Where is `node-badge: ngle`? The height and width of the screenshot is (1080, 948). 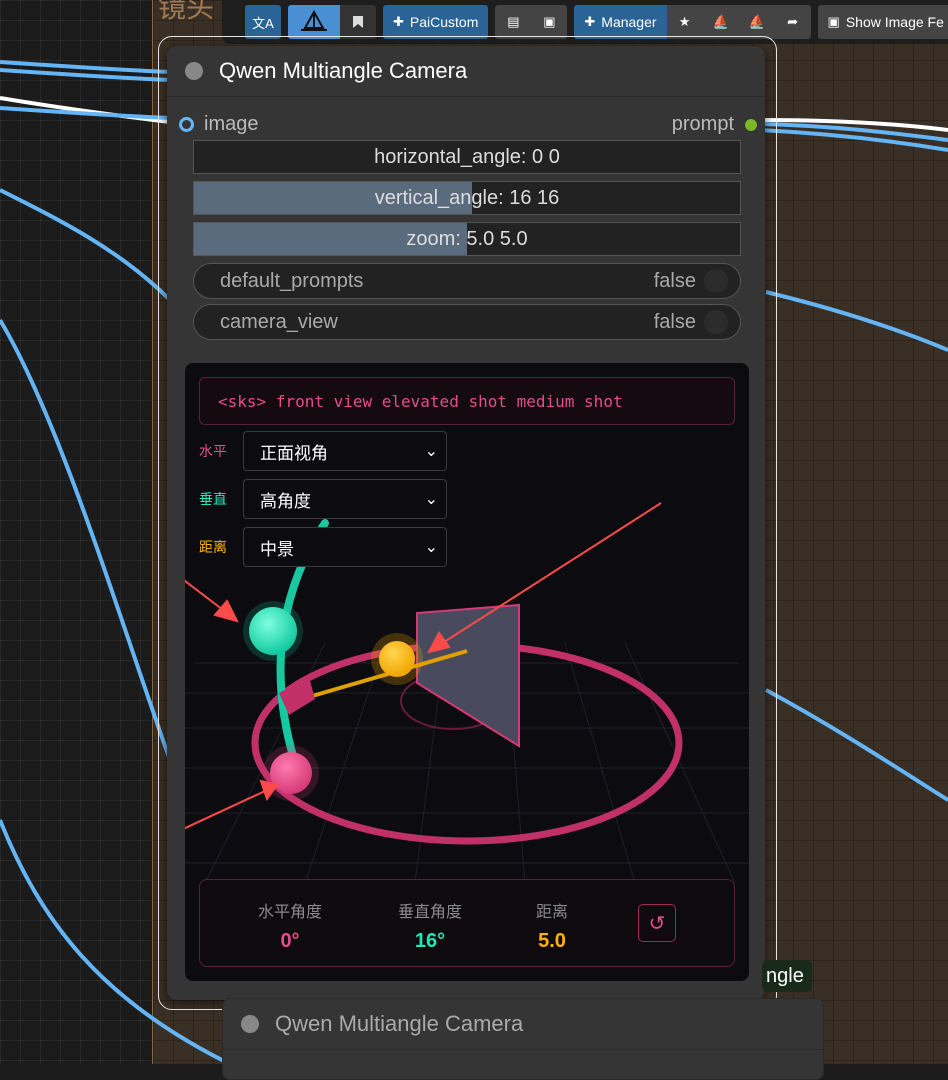
node-badge: ngle is located at coordinates (787, 976).